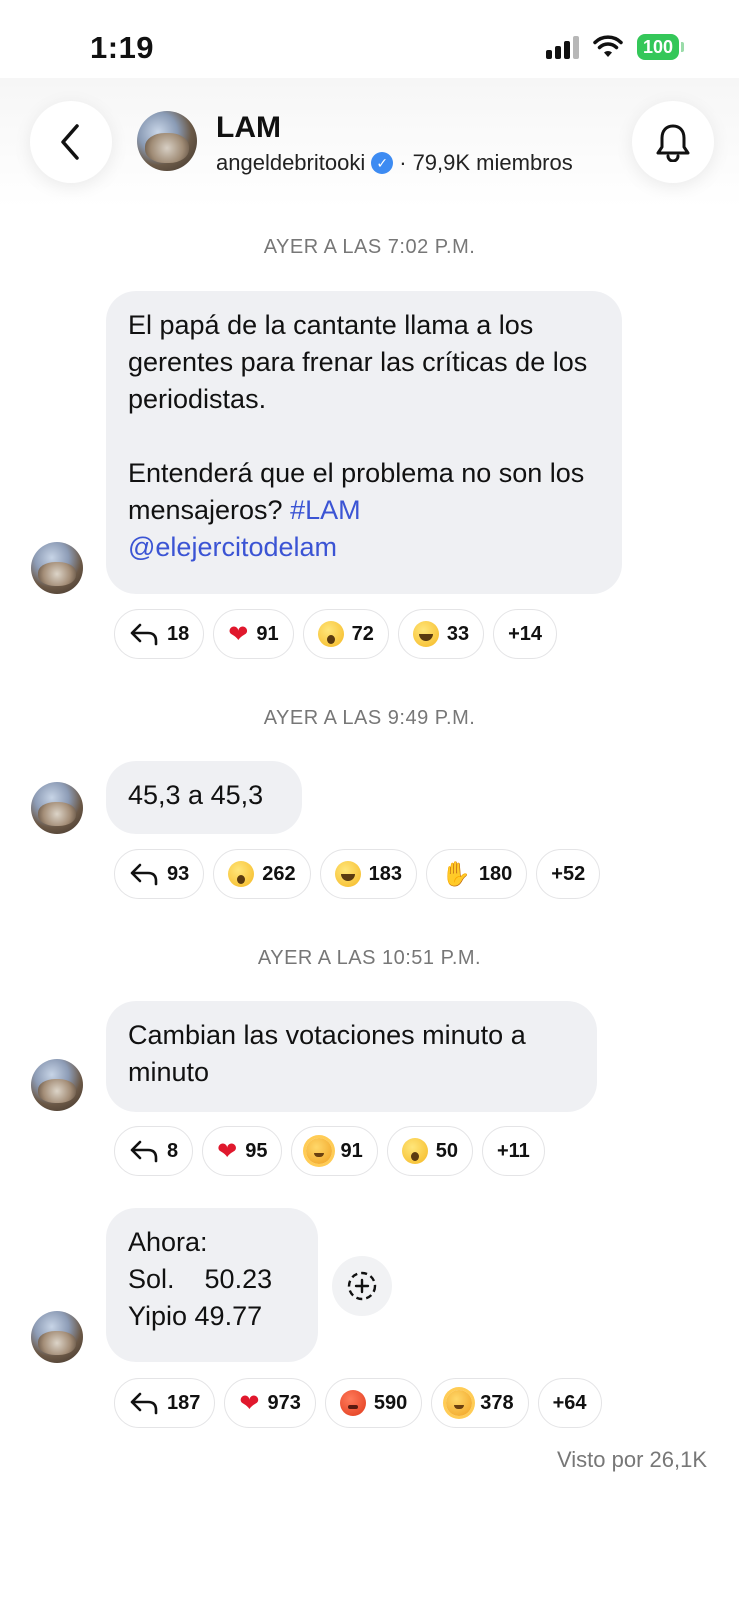 This screenshot has width=739, height=1600. I want to click on message-bubble: 45,3 a 45,3, so click(204, 797).